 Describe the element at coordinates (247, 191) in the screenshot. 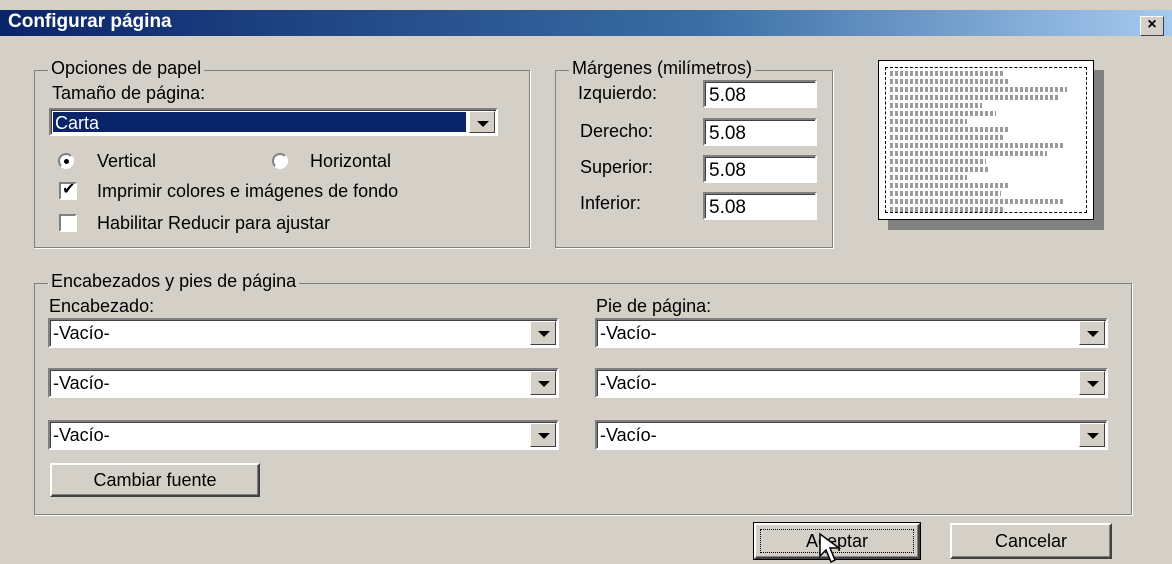

I see `print-background-label: Imprimir colores e imágenes de fondo` at that location.